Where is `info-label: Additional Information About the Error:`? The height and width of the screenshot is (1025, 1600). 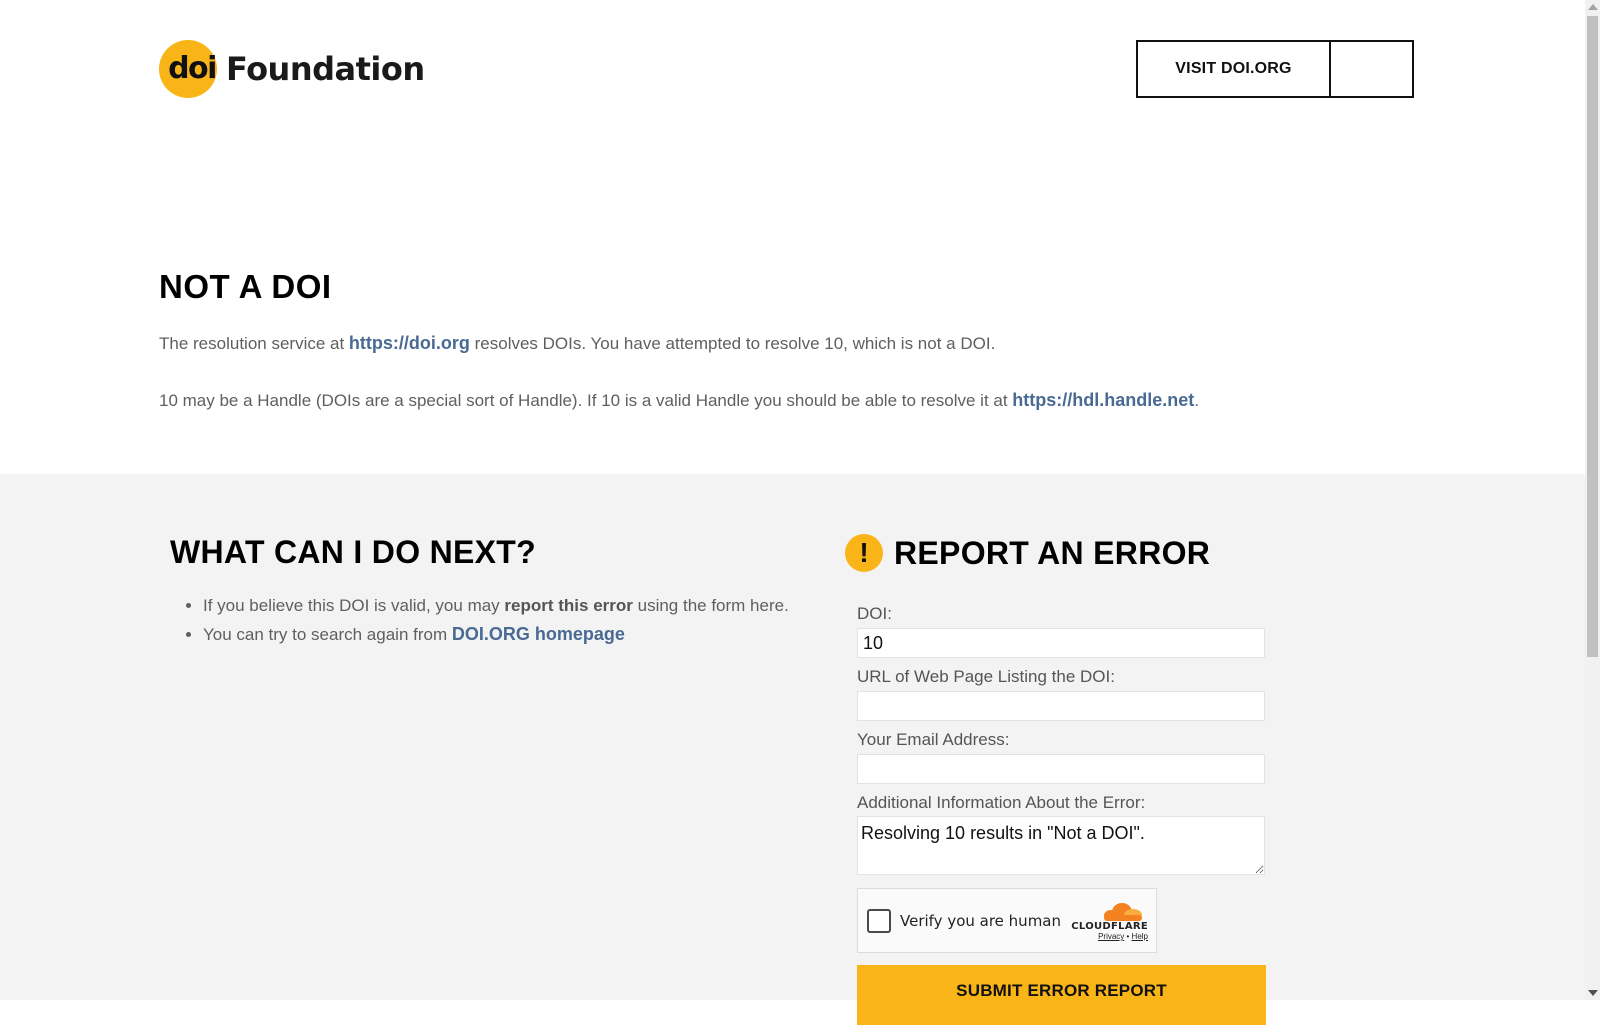 info-label: Additional Information About the Error: is located at coordinates (1001, 802).